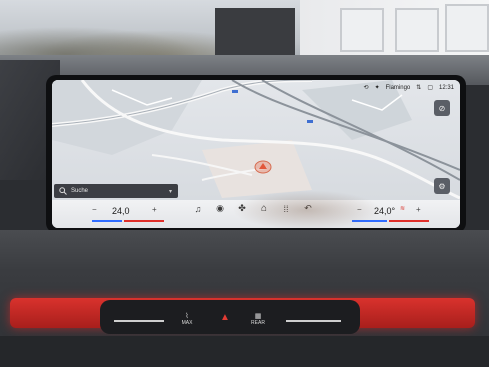 This screenshot has width=489, height=367. What do you see at coordinates (409, 221) in the screenshot?
I see `right-temp-warm-indicator` at bounding box center [409, 221].